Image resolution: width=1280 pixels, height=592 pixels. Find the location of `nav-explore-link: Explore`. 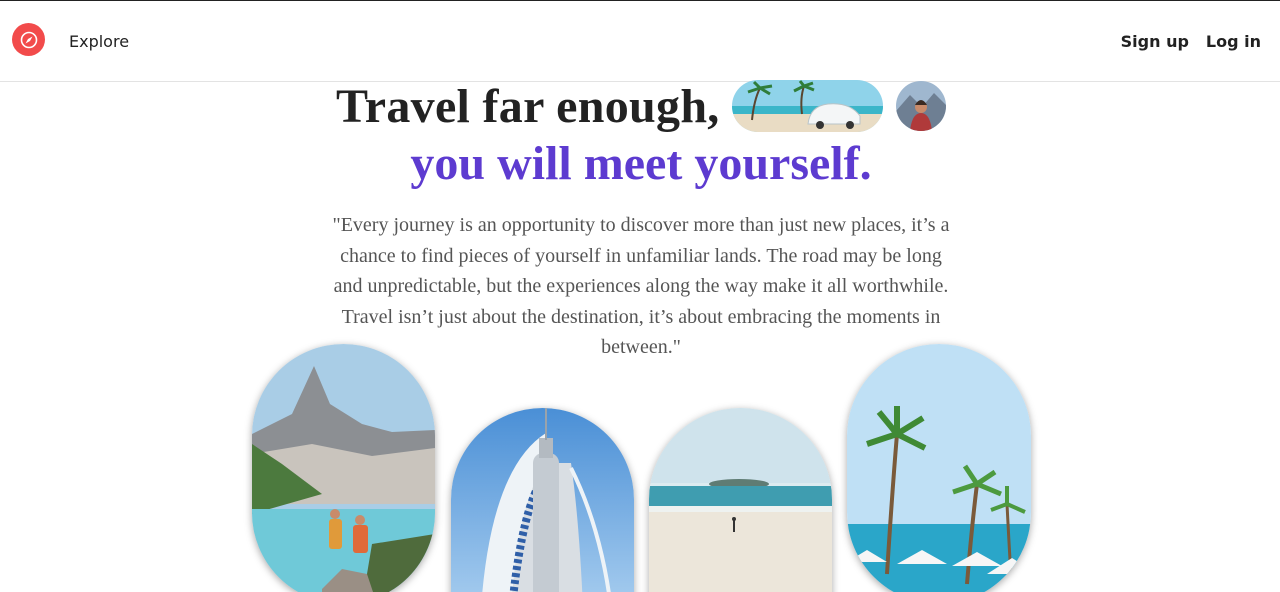

nav-explore-link: Explore is located at coordinates (99, 41).